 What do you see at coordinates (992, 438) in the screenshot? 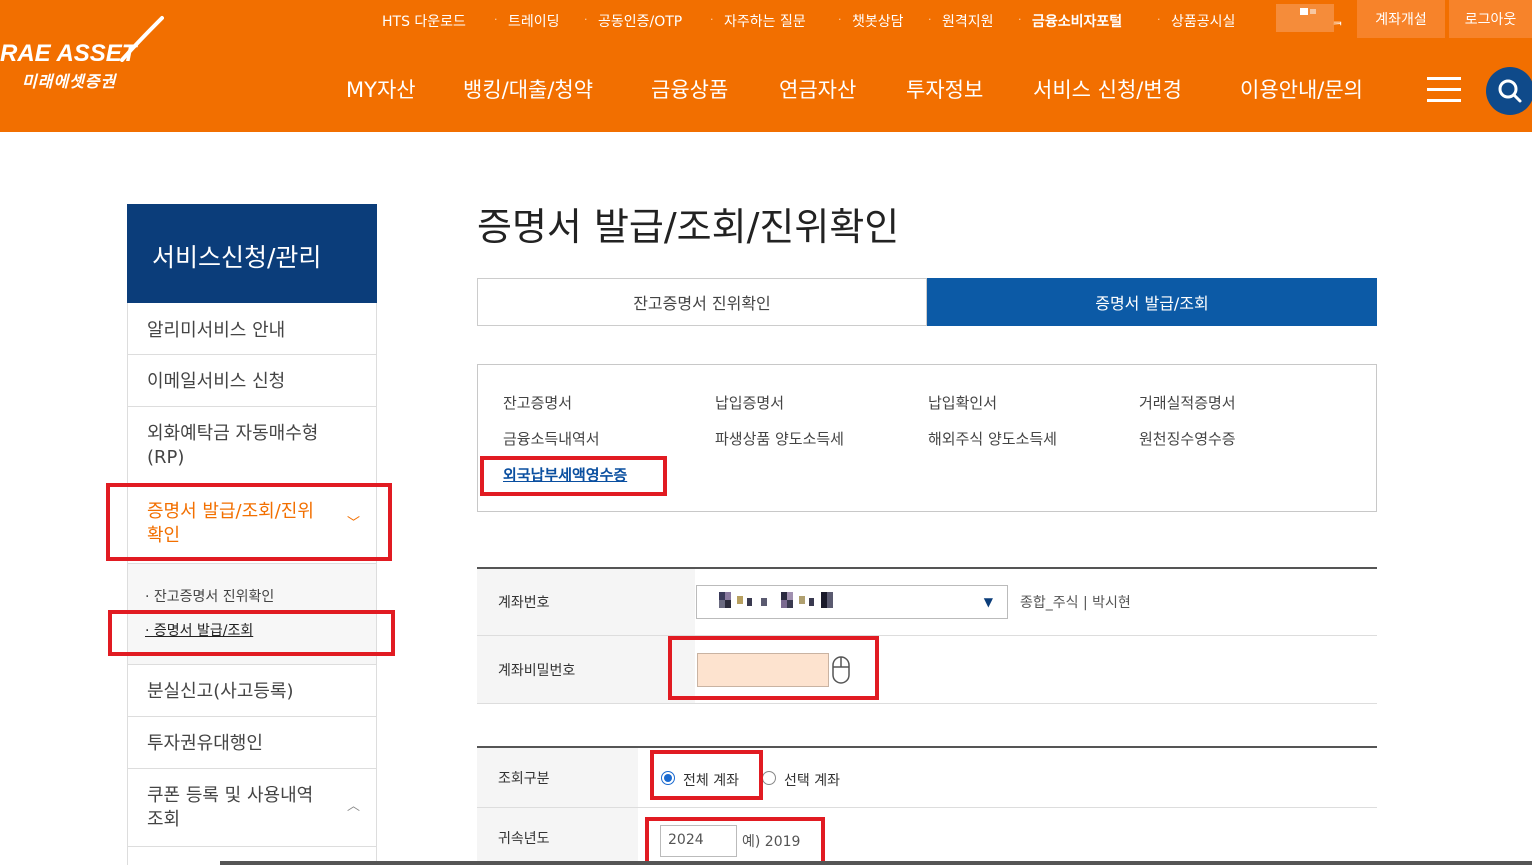
I see `doc-link-overseas-stock-tax: 해외주식 양도소득세` at bounding box center [992, 438].